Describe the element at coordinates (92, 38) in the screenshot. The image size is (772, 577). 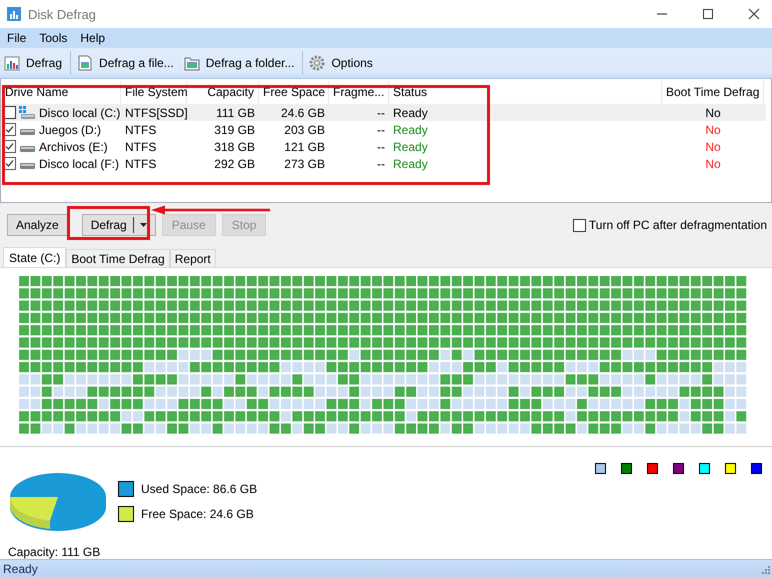
I see `menu-item: Help` at that location.